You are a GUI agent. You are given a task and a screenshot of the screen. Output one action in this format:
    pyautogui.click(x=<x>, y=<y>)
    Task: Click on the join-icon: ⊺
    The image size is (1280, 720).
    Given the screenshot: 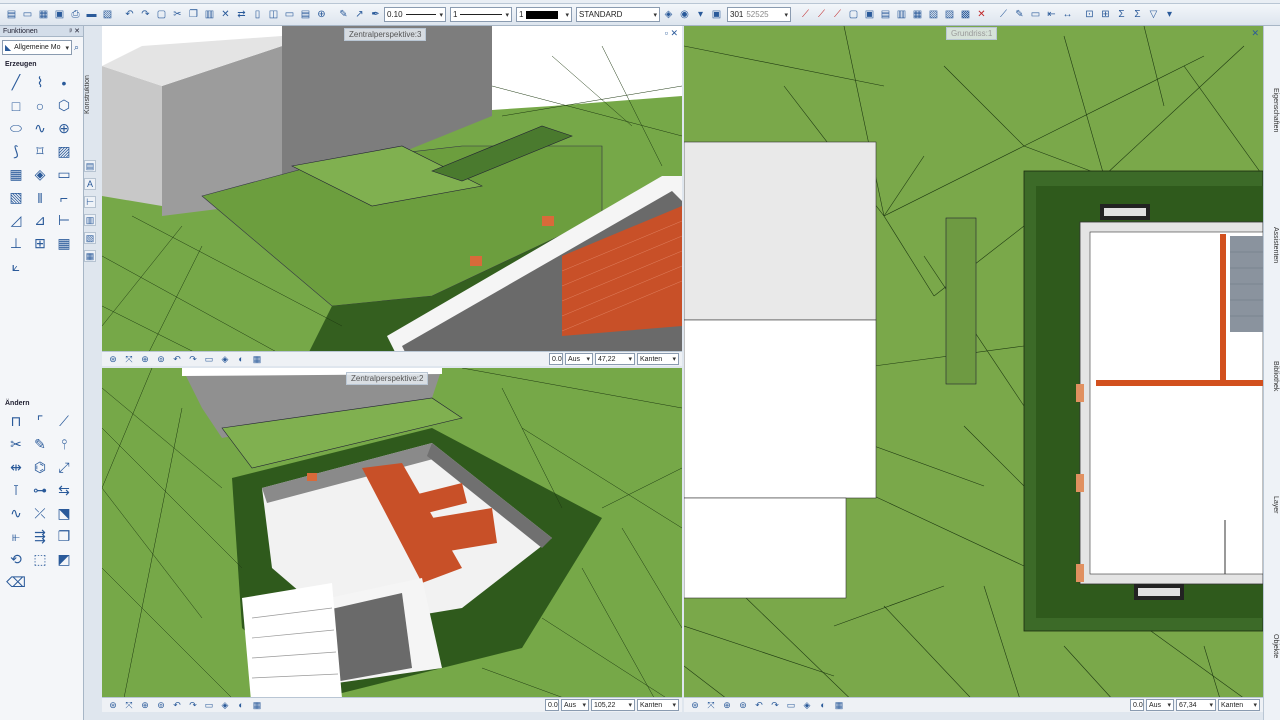 What is the action you would take?
    pyautogui.click(x=16, y=490)
    